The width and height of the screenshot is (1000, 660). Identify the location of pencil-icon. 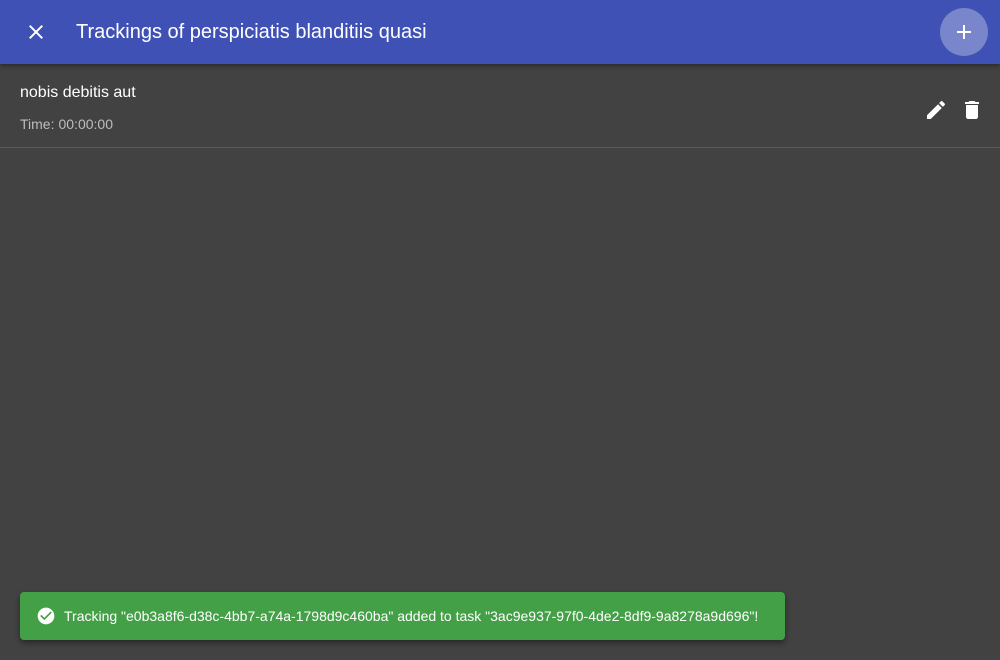
(936, 109).